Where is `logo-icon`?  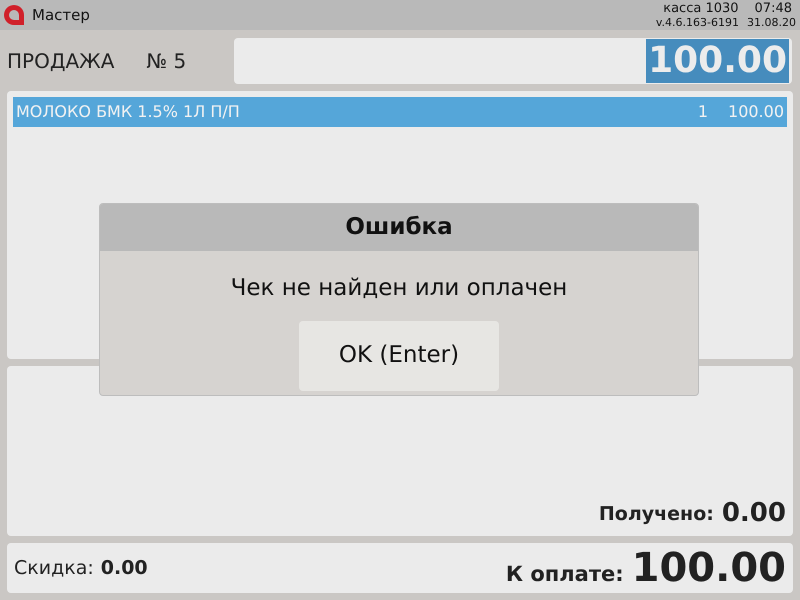
logo-icon is located at coordinates (14, 15).